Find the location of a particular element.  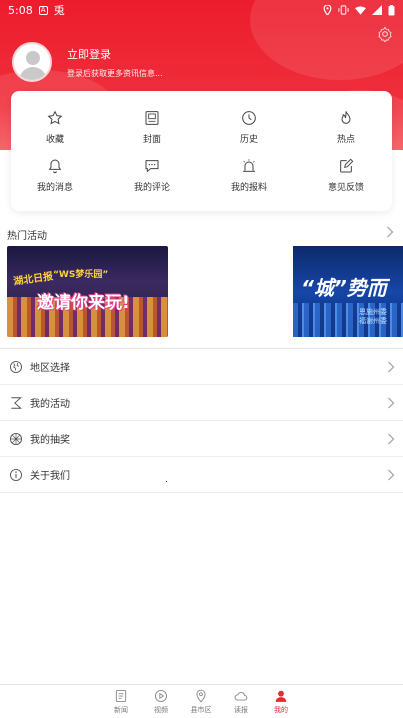

status-app-icon: 兎 is located at coordinates (59, 10).